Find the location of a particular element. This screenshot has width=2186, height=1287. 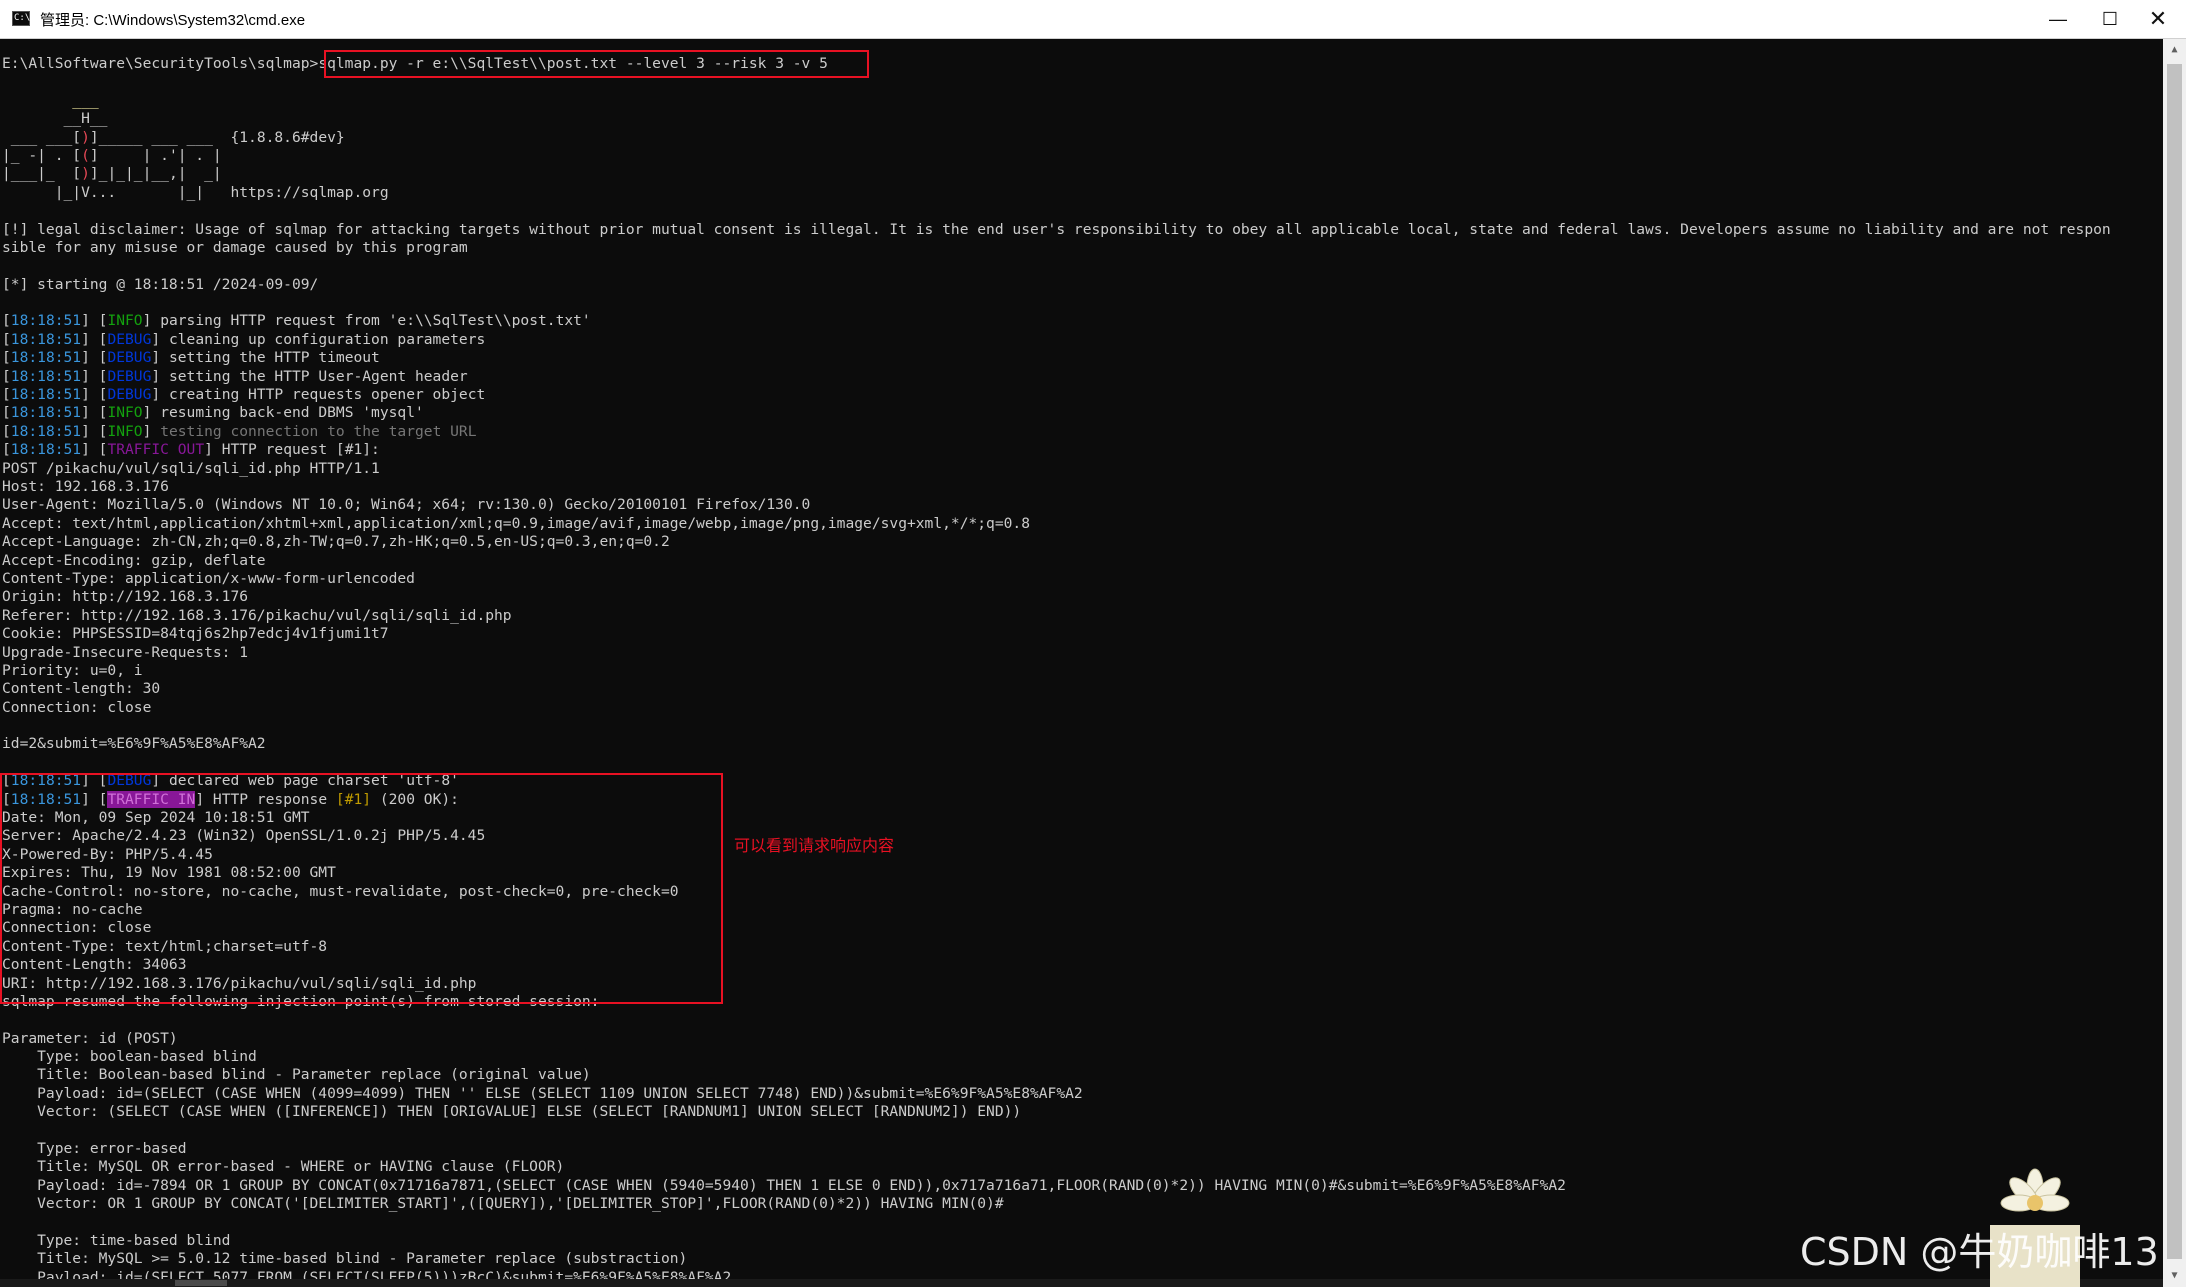

injection-line: Type: error-based is located at coordinates (94, 1149).